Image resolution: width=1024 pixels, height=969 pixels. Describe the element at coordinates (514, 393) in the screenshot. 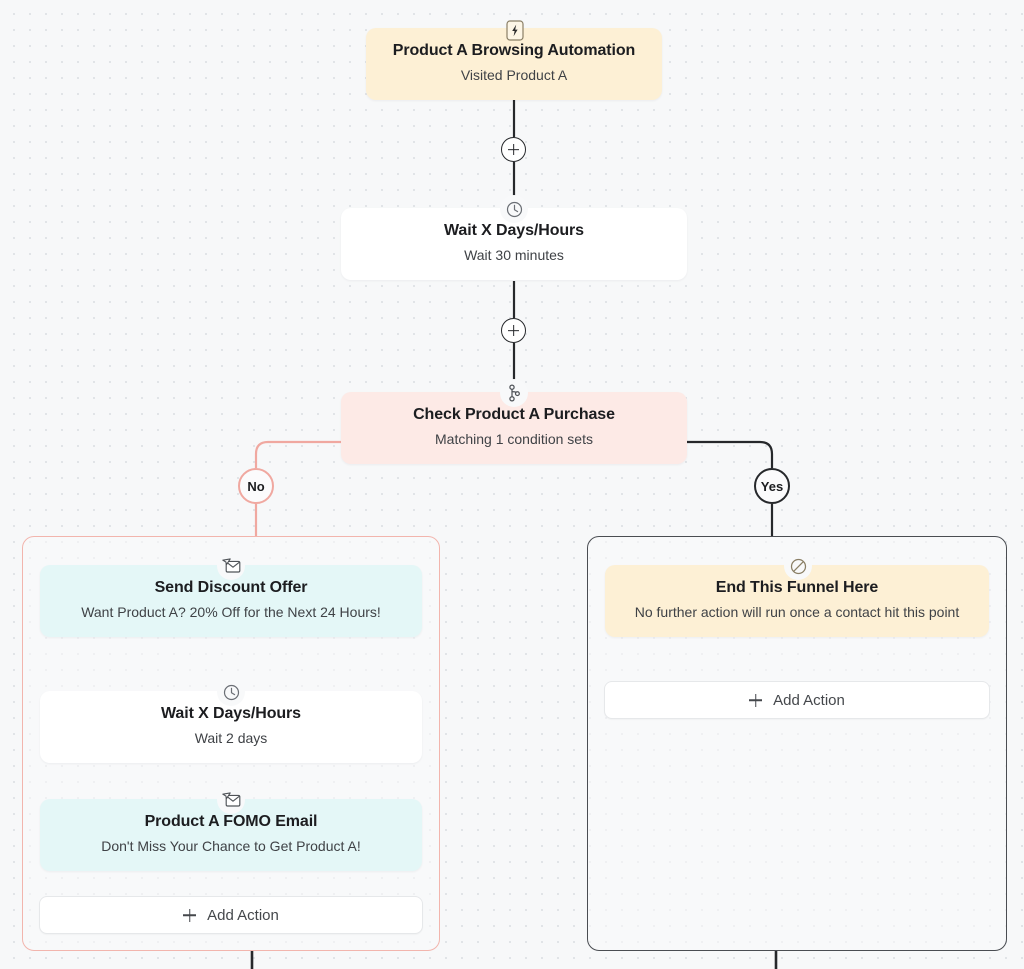

I see `branch-split-icon` at that location.